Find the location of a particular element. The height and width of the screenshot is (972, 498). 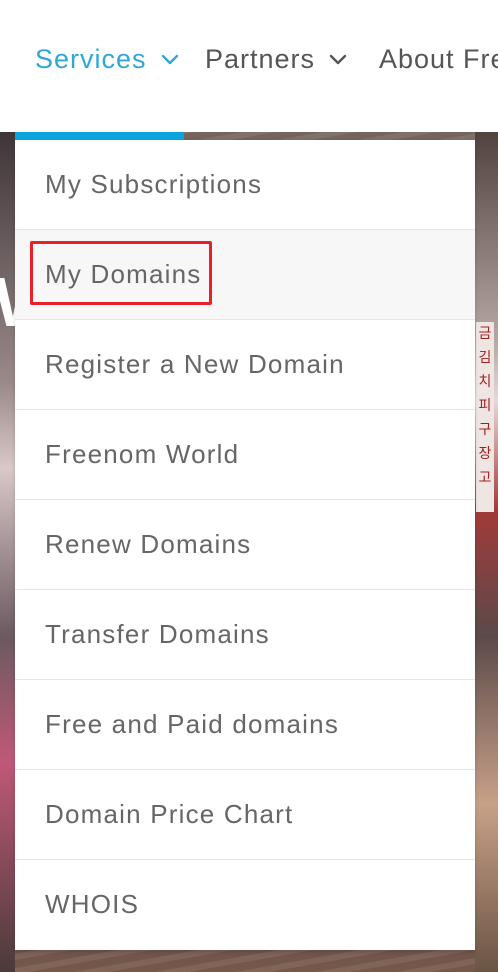

hero-sign-char: 장 is located at coordinates (485, 454).